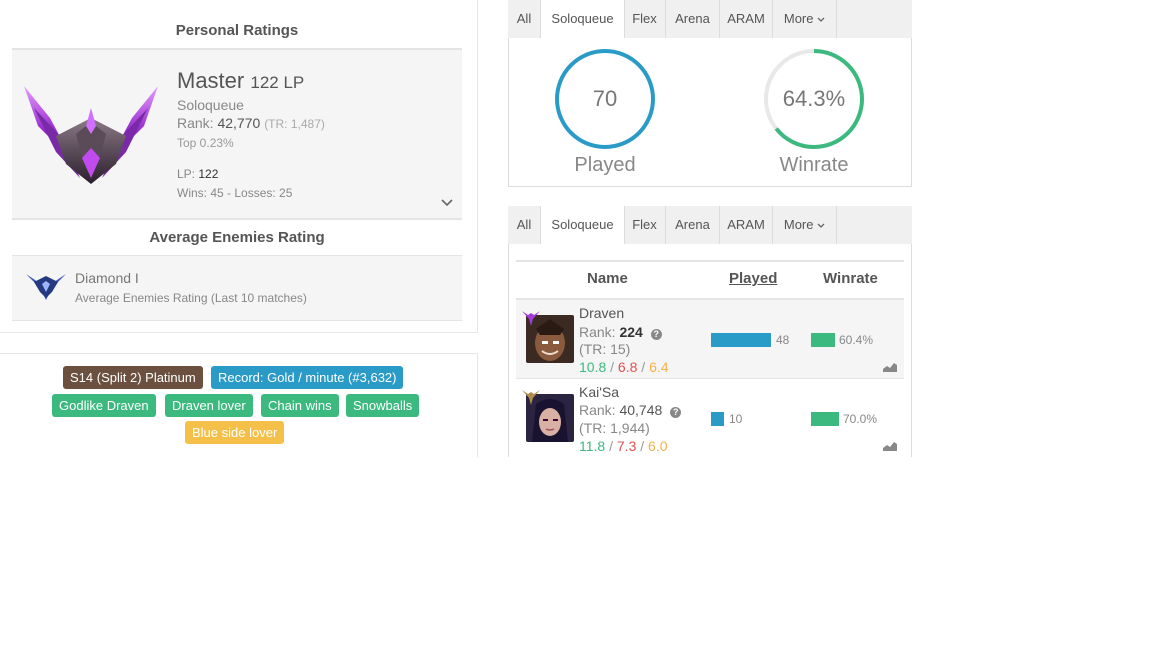  I want to click on enemy-tier: Diamond I, so click(107, 278).